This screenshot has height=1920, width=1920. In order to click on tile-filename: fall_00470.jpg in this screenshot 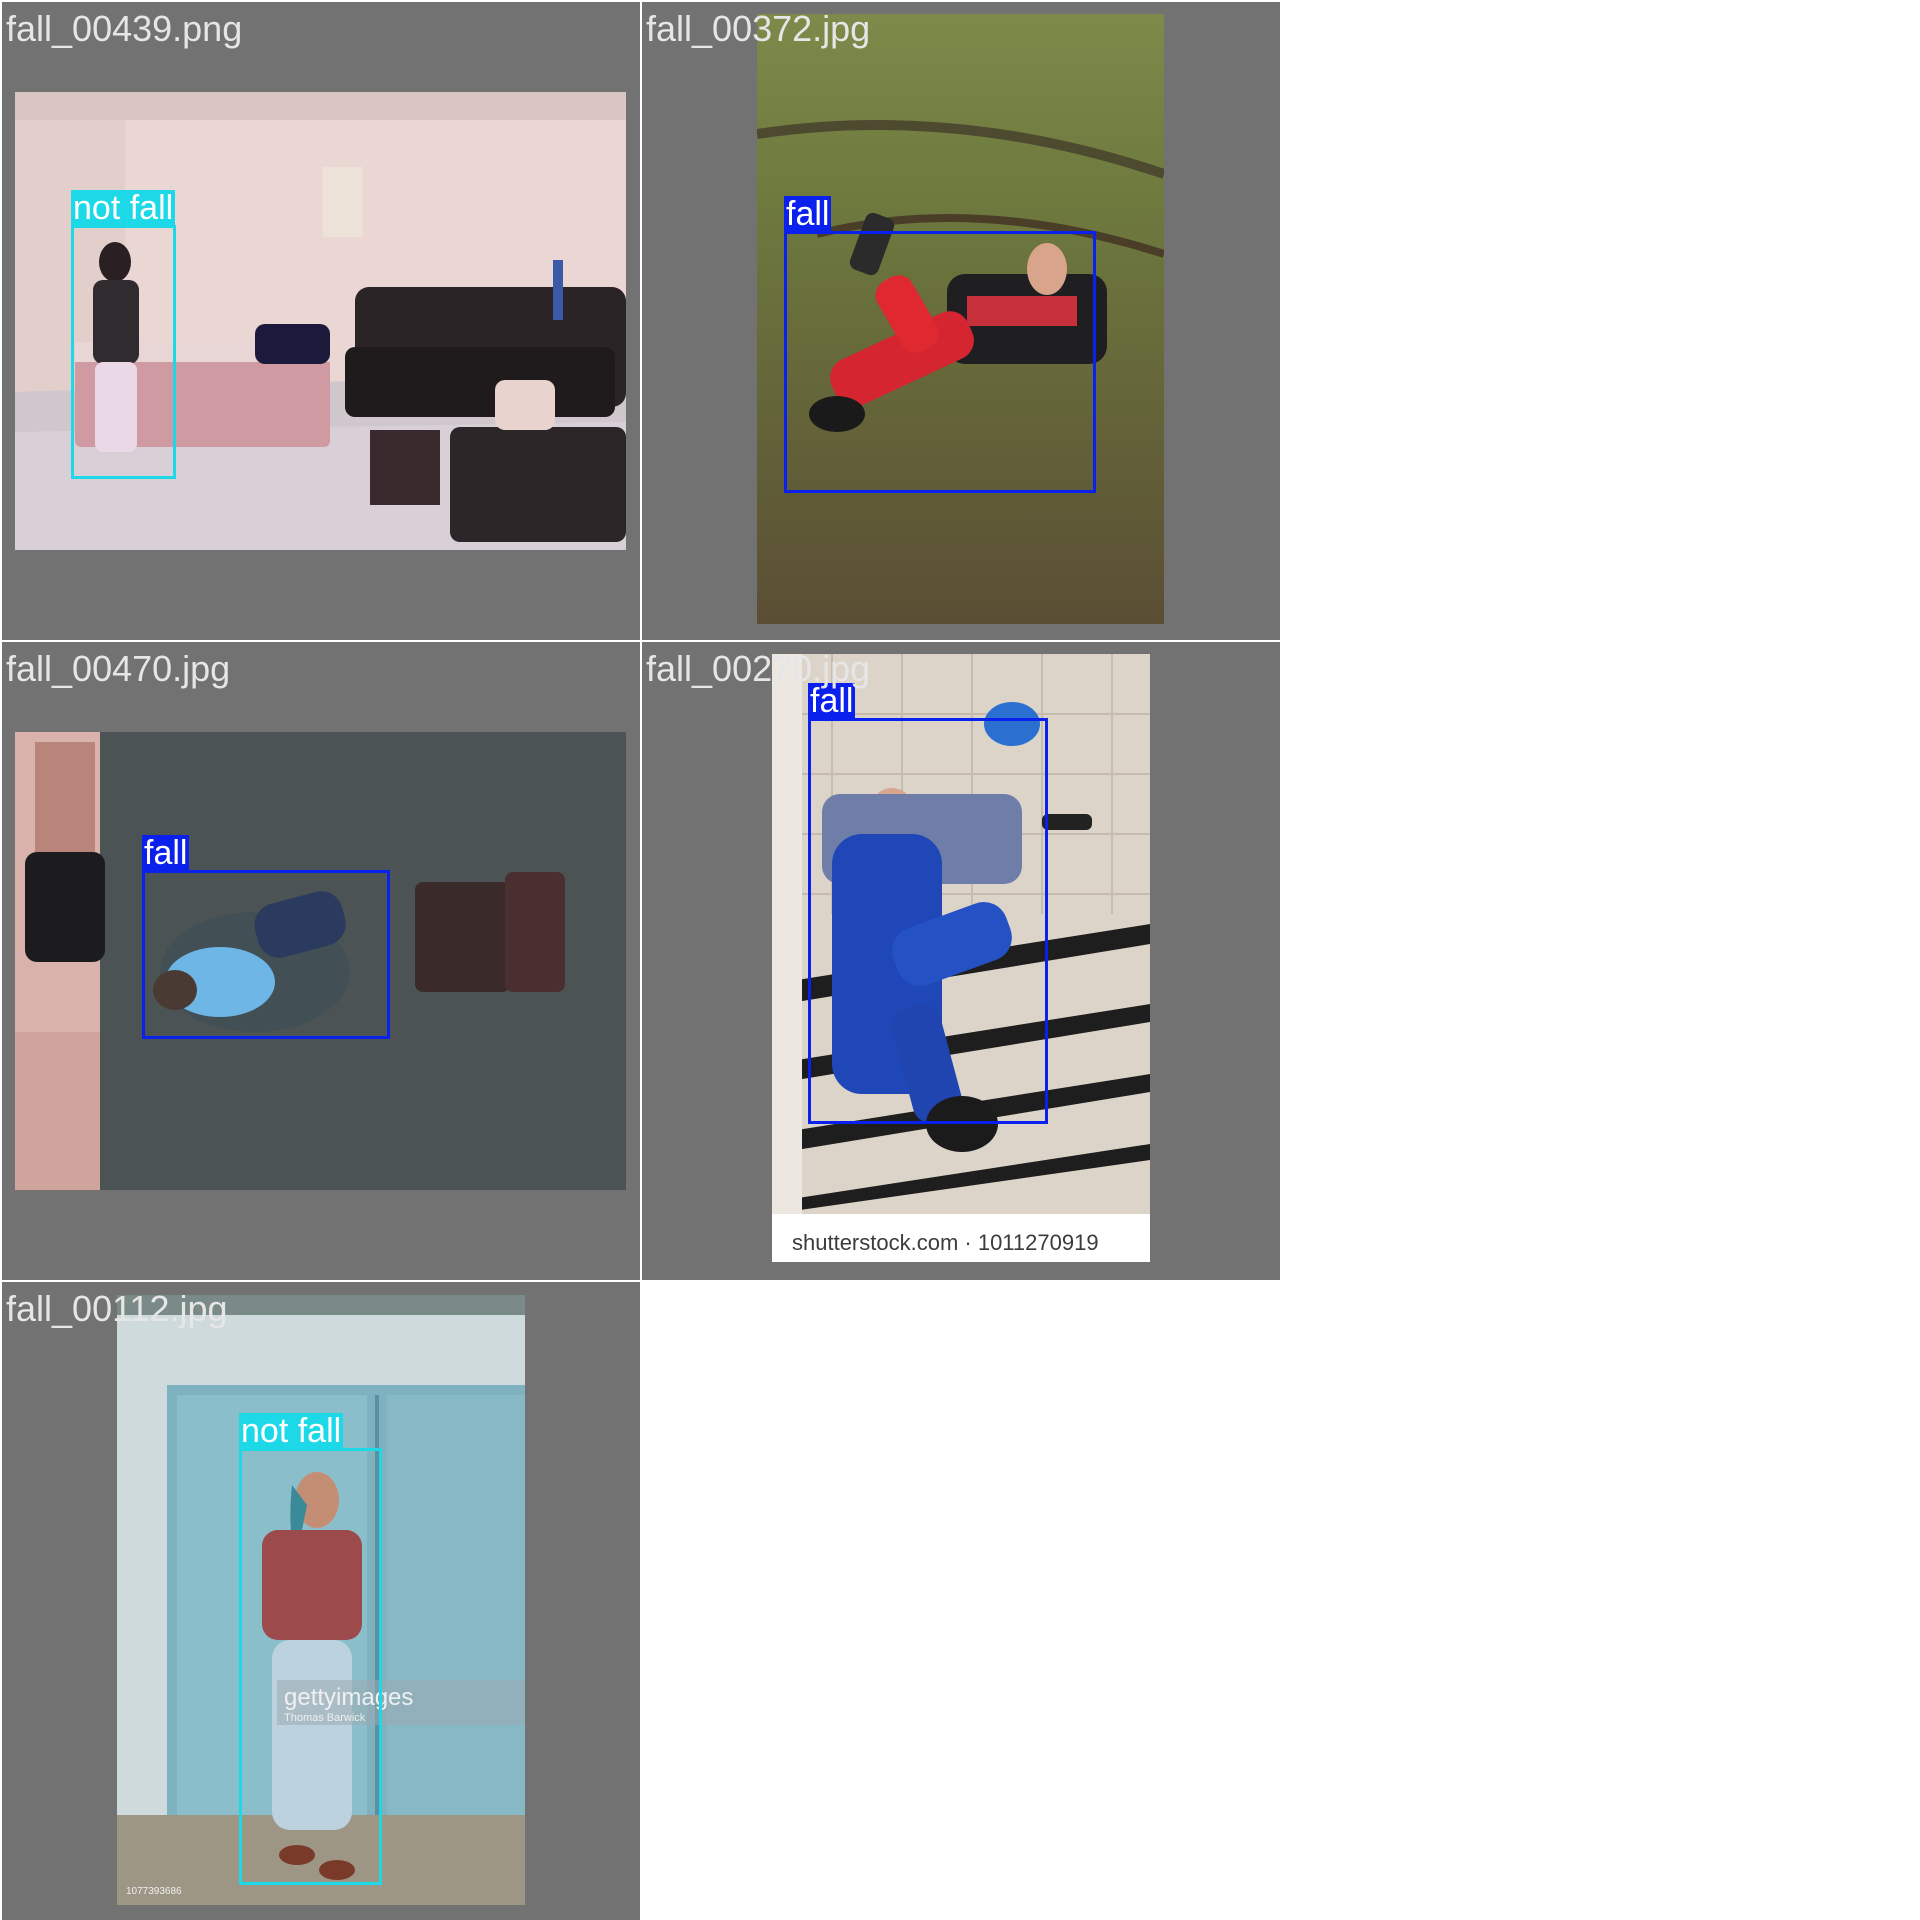, I will do `click(118, 668)`.